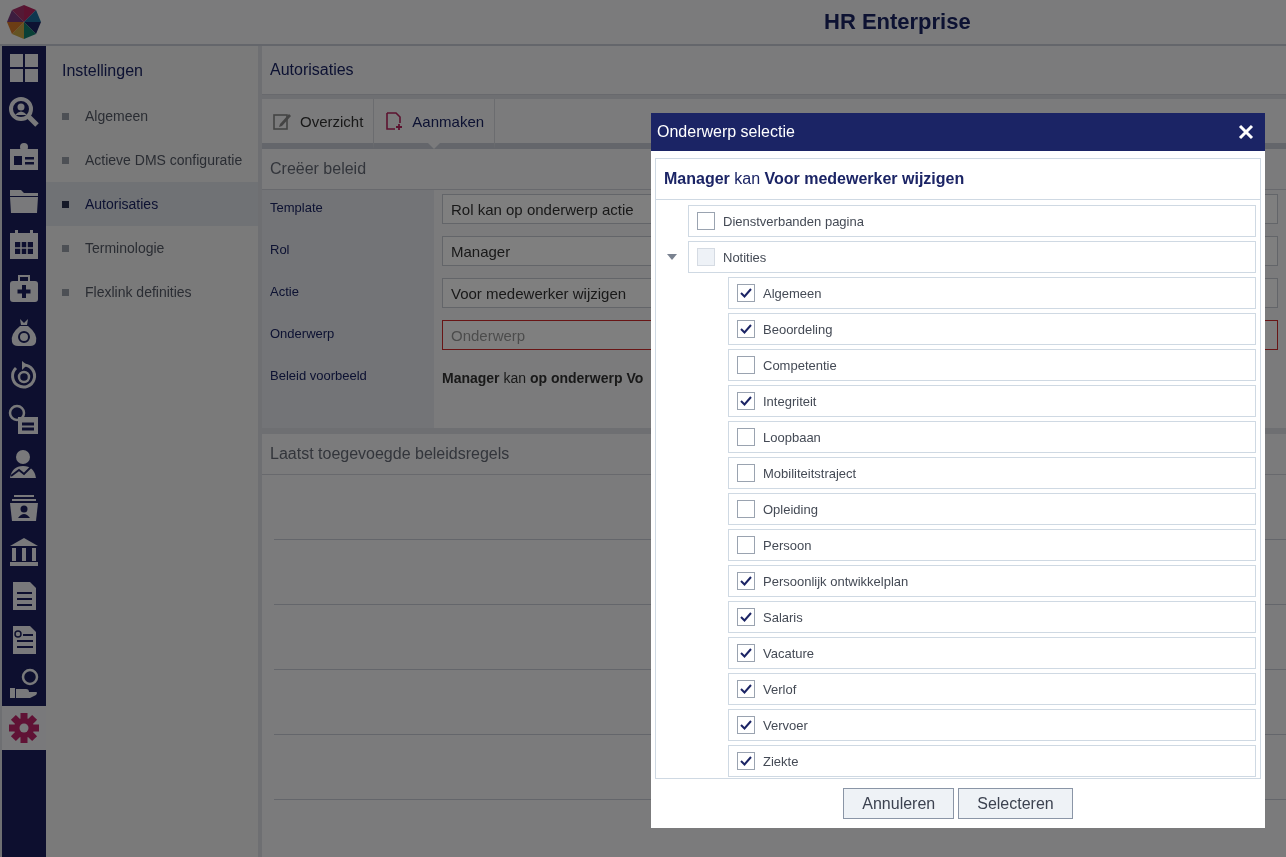 This screenshot has width=1286, height=857. What do you see at coordinates (24, 552) in the screenshot?
I see `bank-icon` at bounding box center [24, 552].